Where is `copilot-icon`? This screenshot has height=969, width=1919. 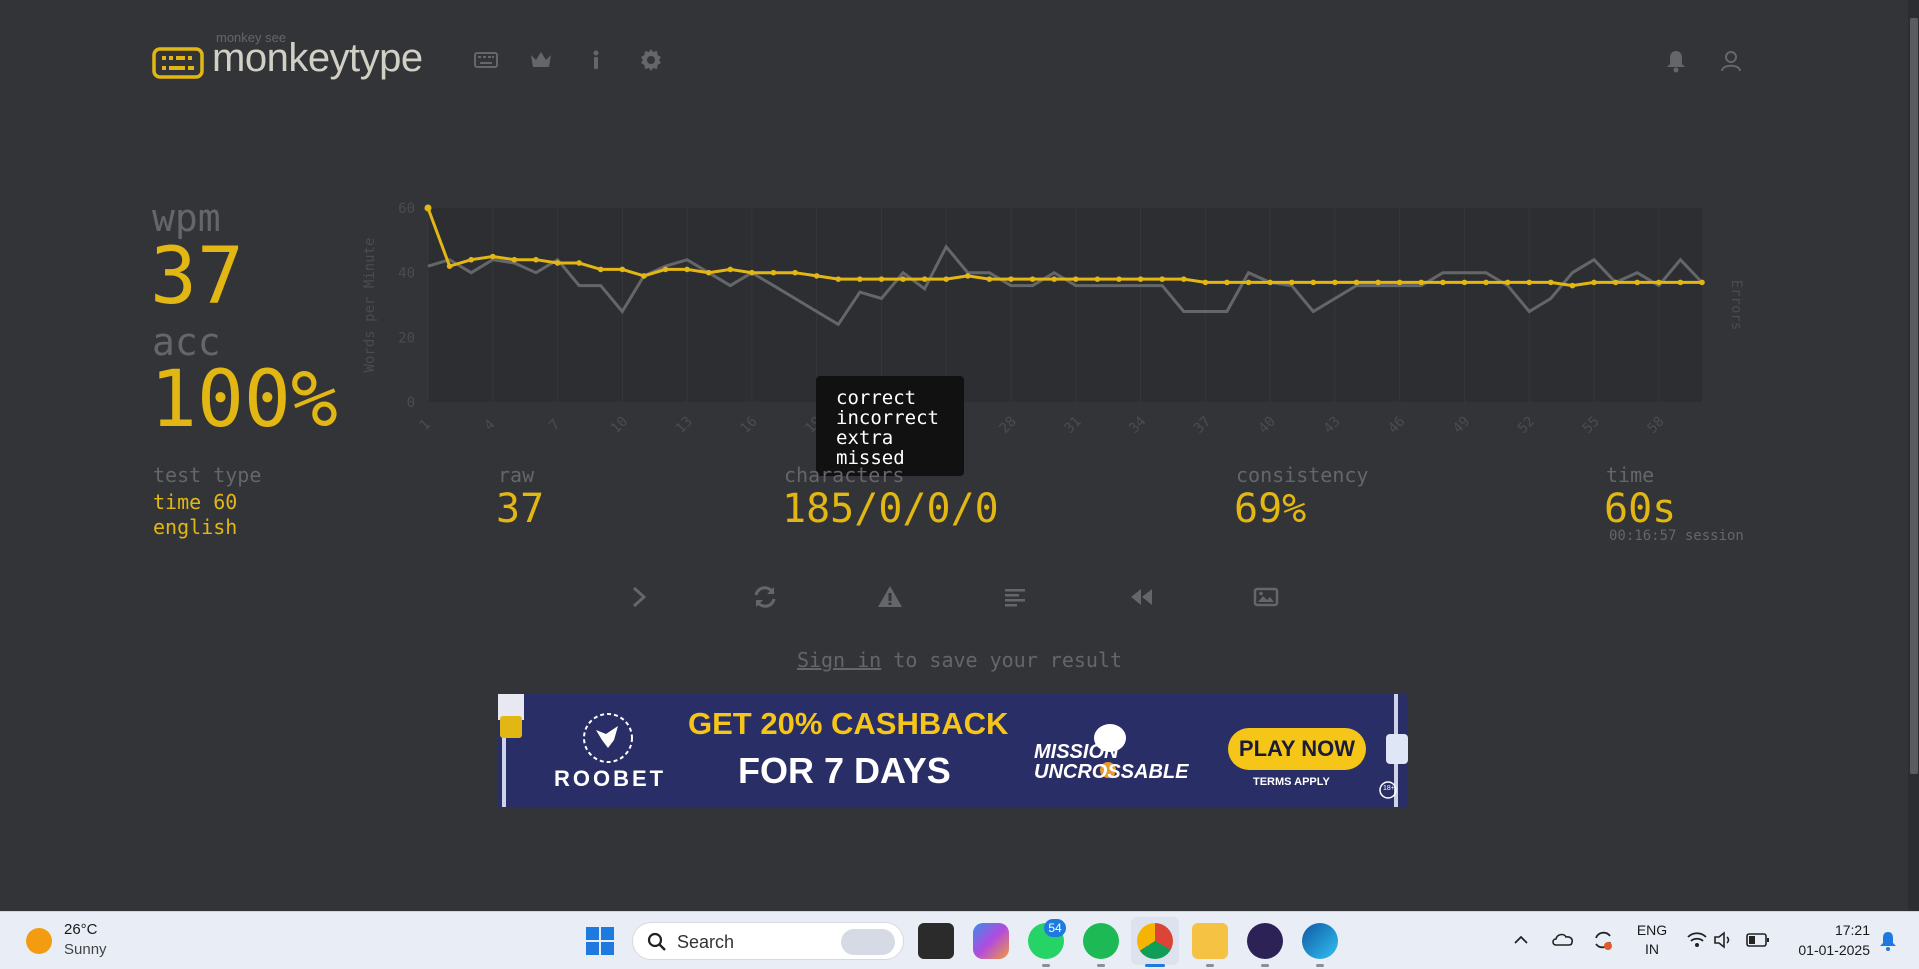 copilot-icon is located at coordinates (991, 941).